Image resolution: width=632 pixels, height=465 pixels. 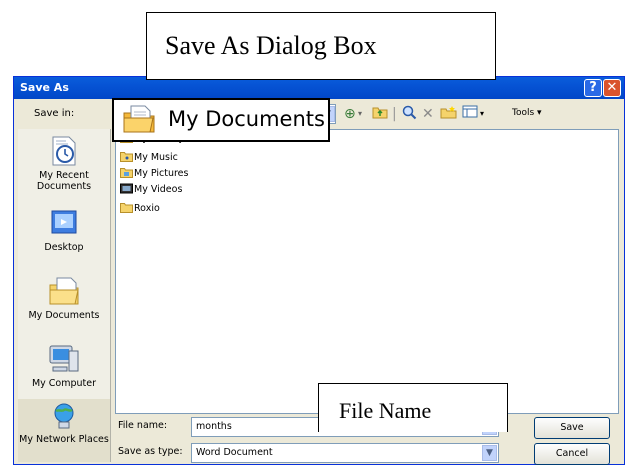 I want to click on place-desktop: Desktop, so click(x=64, y=230).